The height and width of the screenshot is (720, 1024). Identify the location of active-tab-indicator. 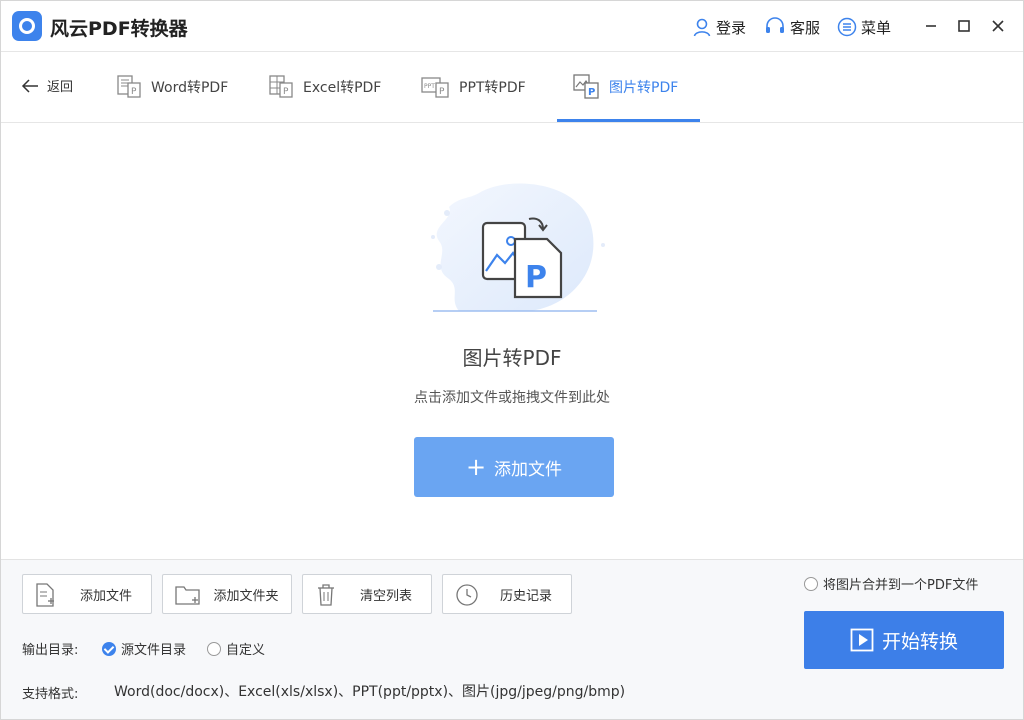
(628, 120).